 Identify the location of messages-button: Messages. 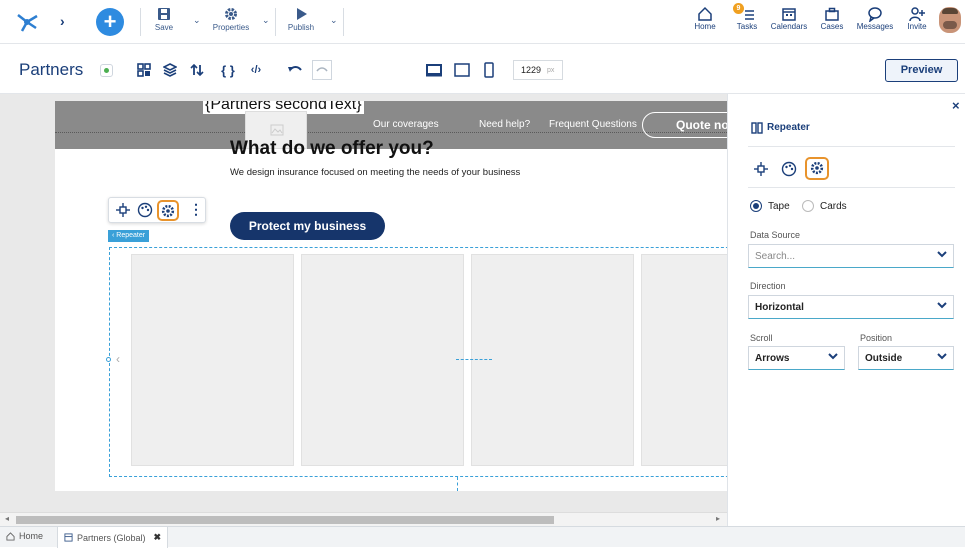
(875, 18).